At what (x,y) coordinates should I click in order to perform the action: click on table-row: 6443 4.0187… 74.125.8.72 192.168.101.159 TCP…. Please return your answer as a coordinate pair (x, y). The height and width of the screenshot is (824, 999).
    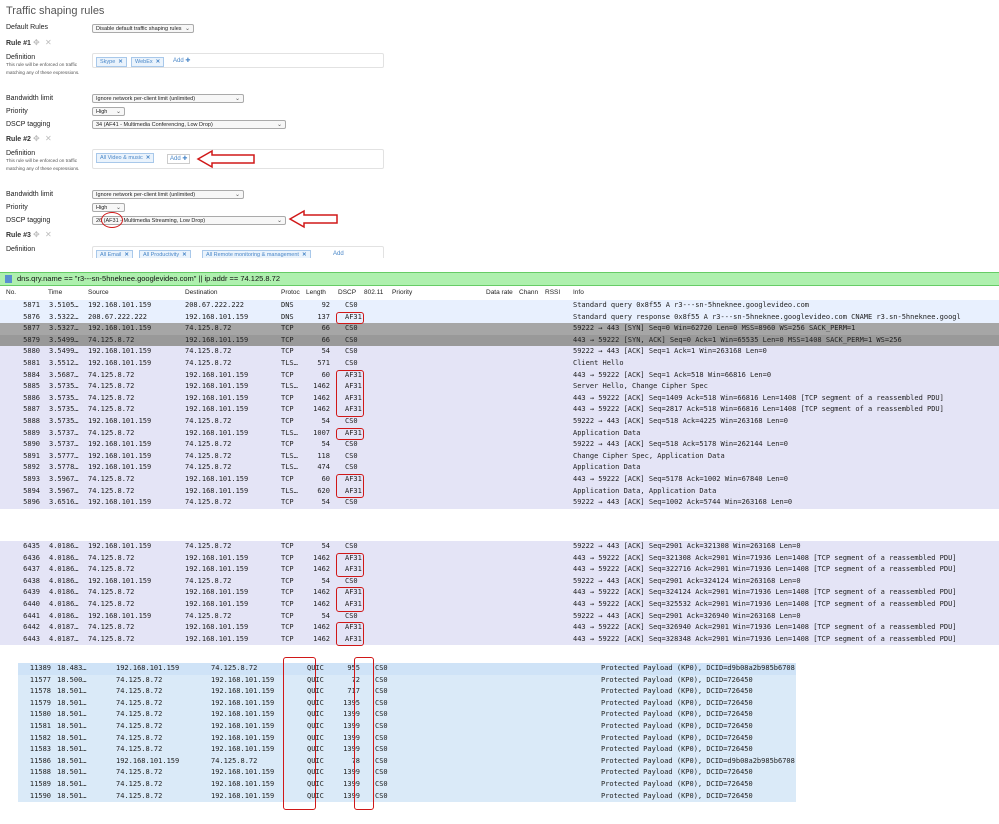
    Looking at the image, I should click on (499, 639).